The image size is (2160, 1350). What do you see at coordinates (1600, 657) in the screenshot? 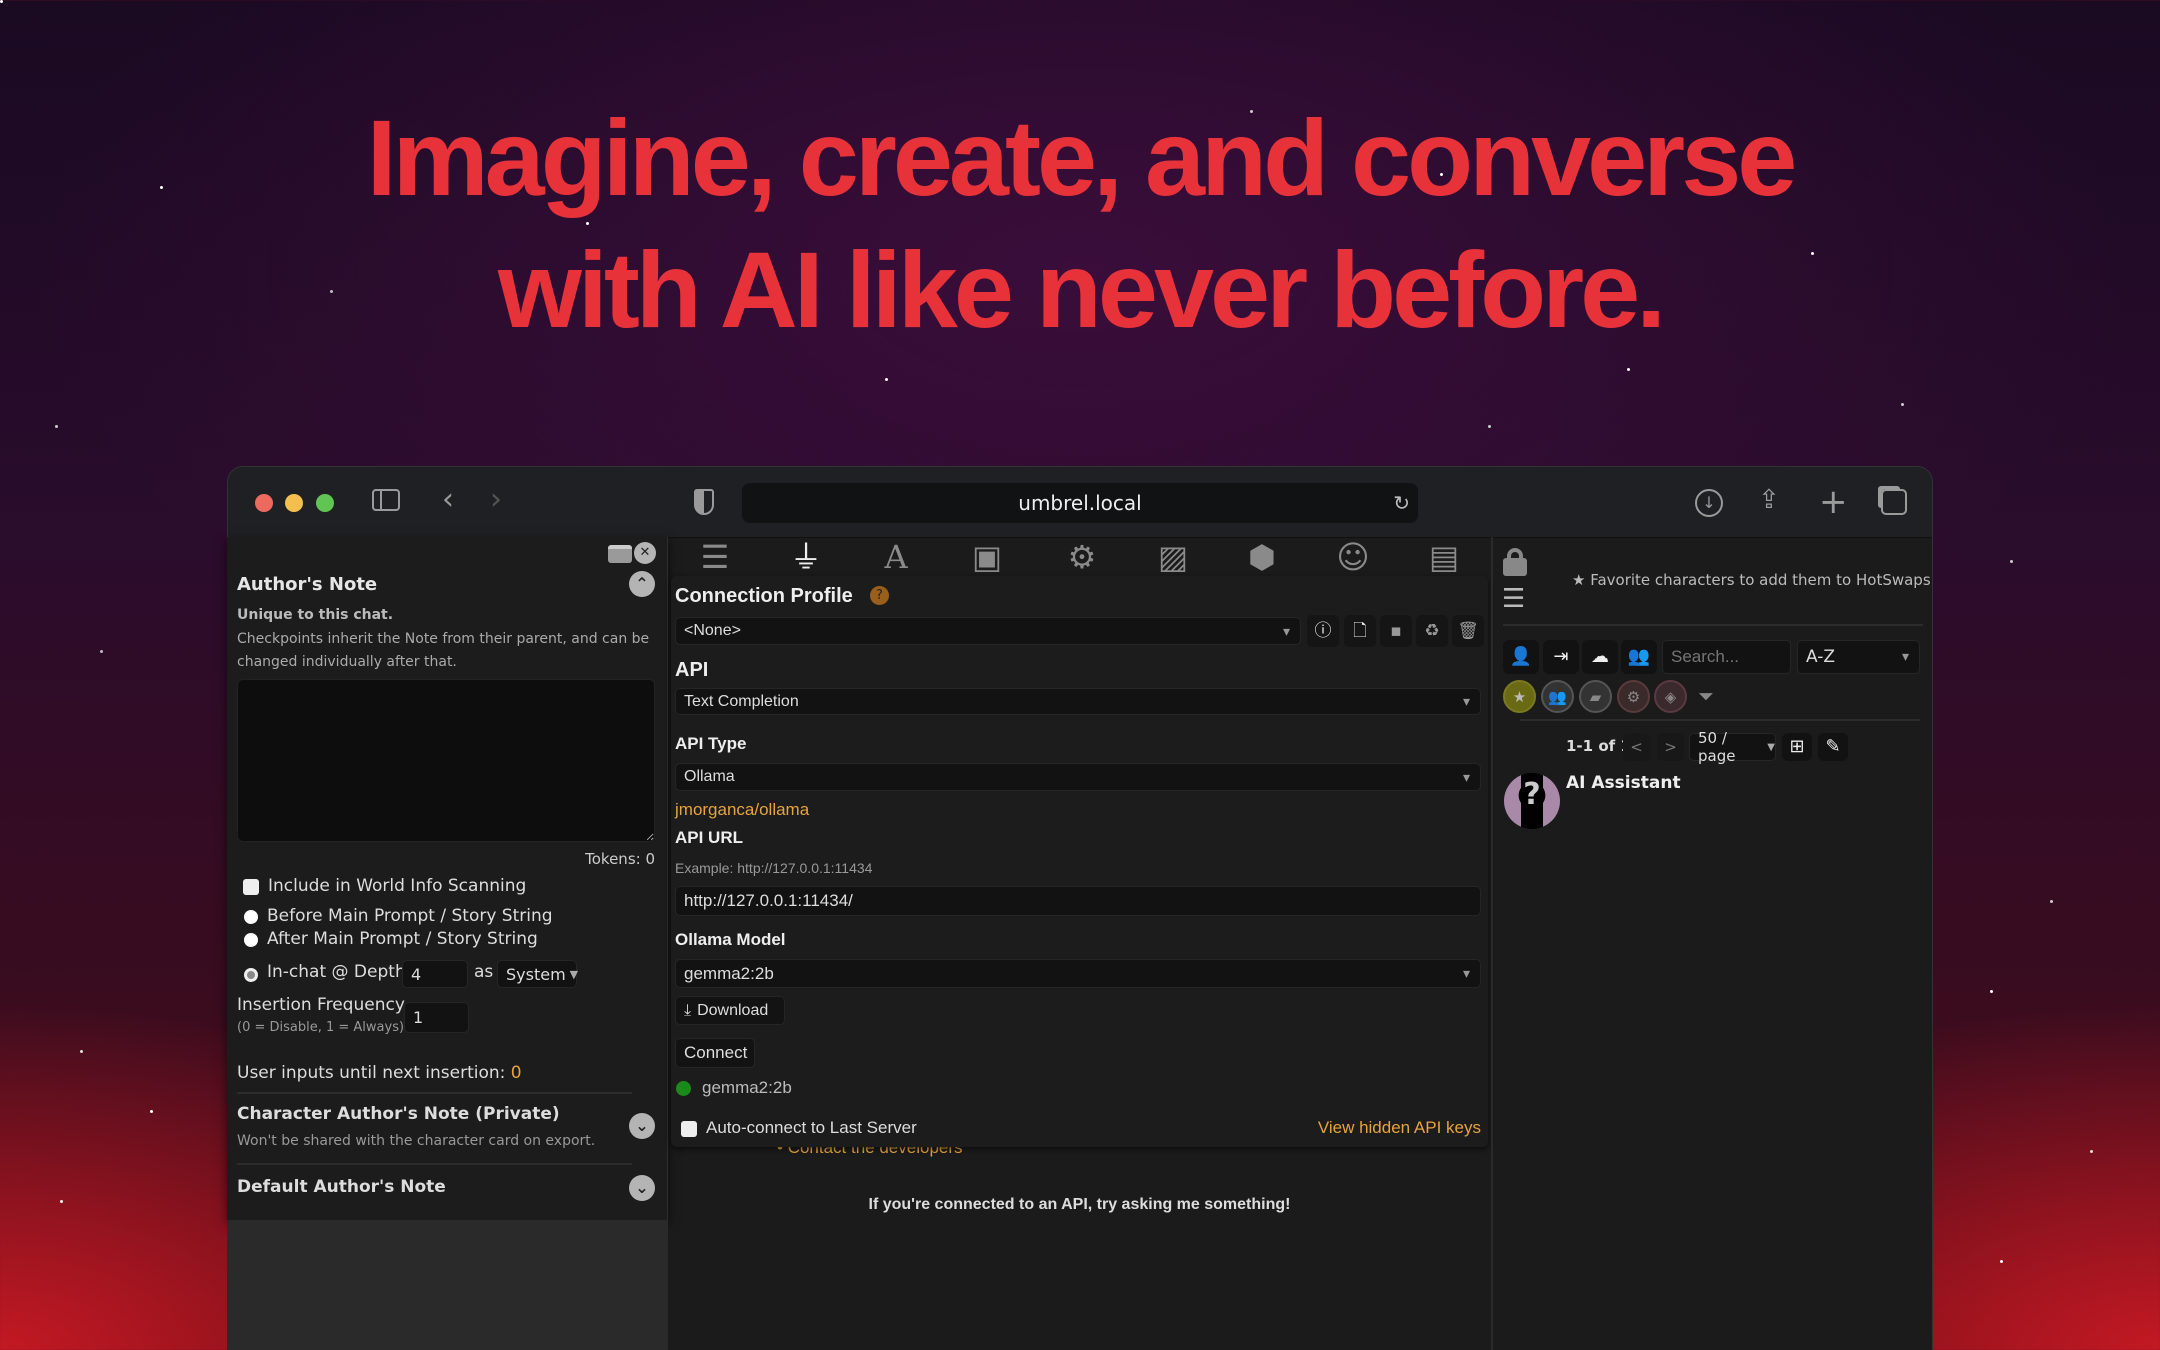
I see `cloud-download-icon: ☁` at bounding box center [1600, 657].